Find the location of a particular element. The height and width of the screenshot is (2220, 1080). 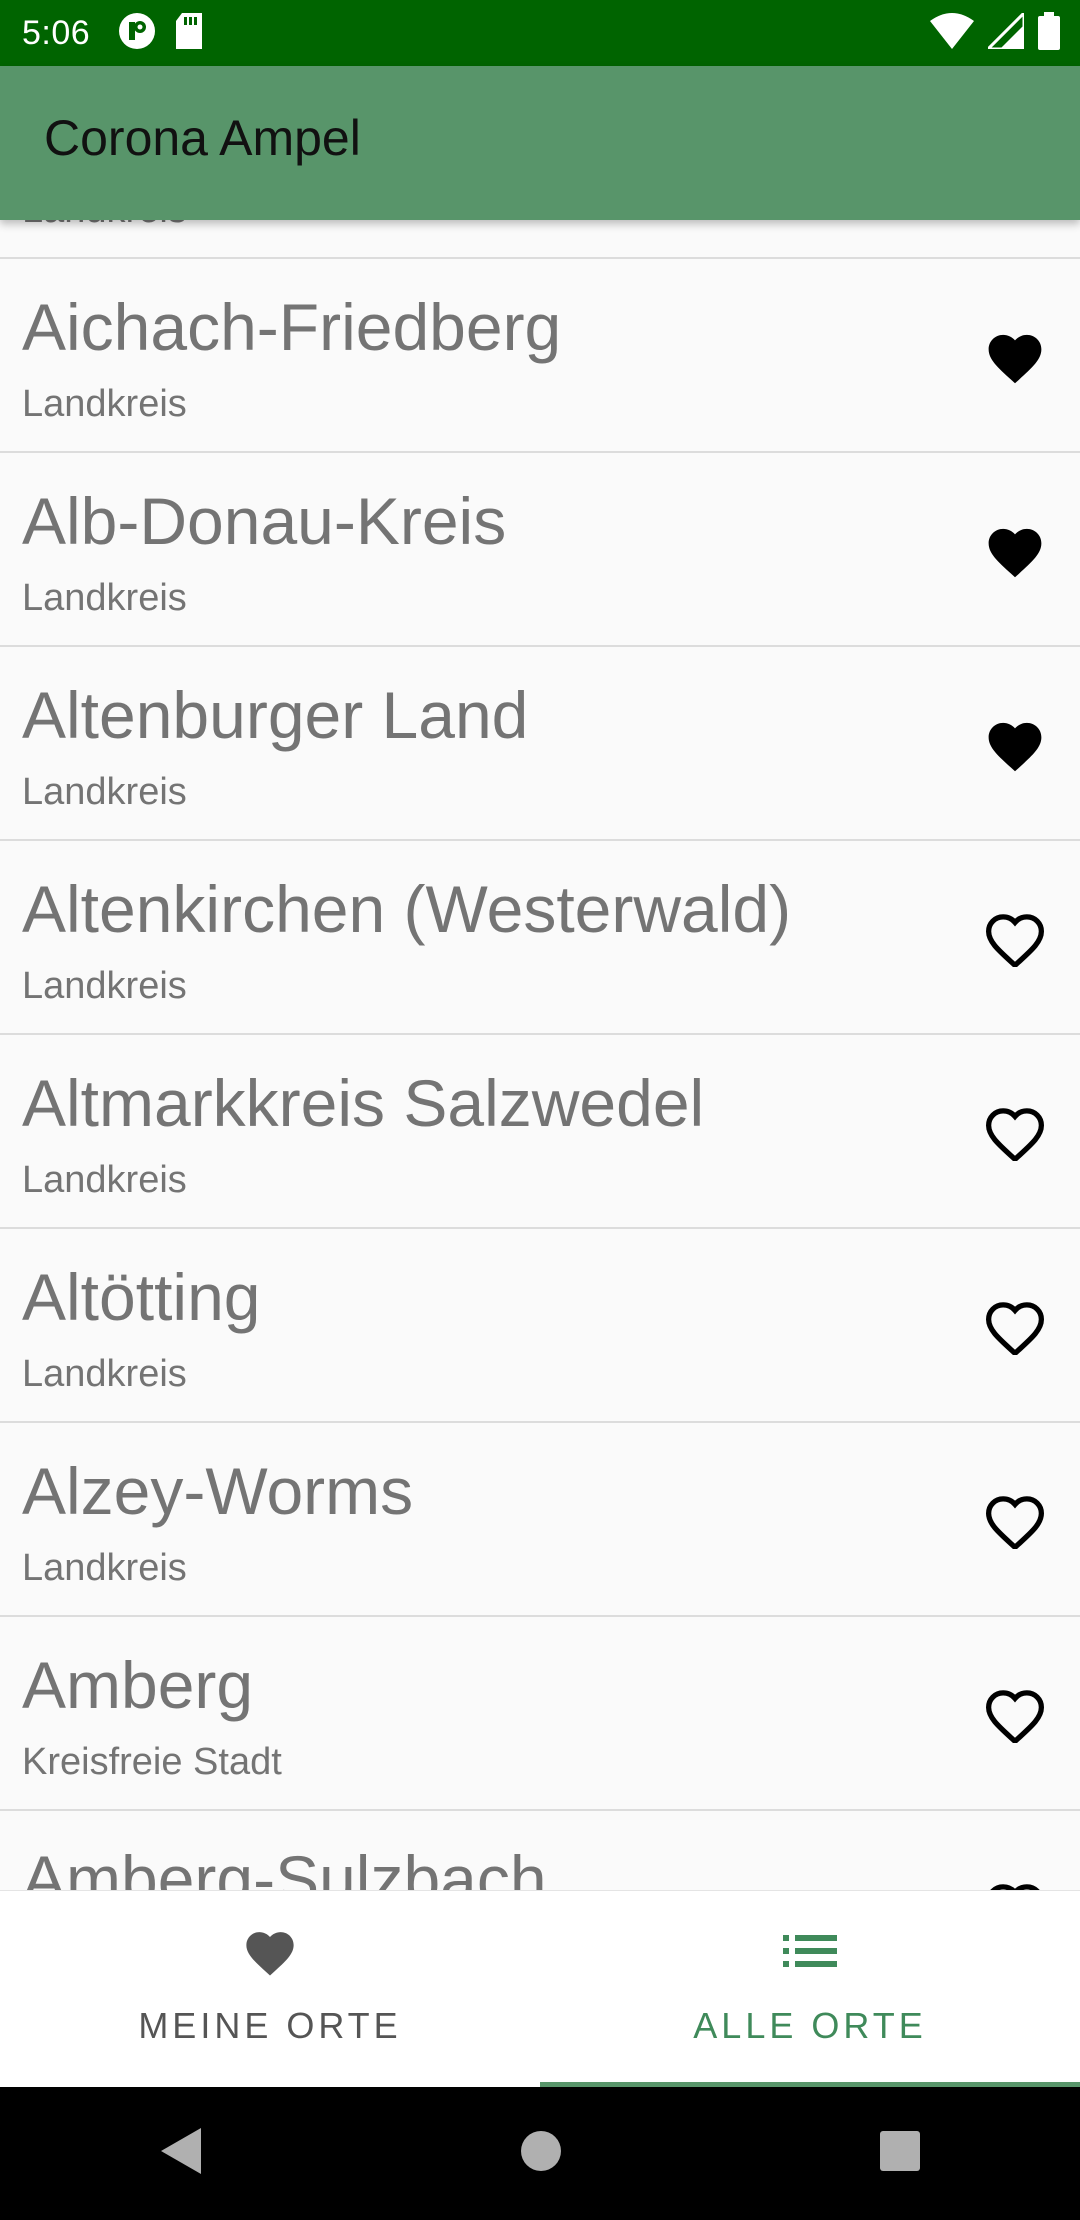

tab-label: MEINE ORTE is located at coordinates (270, 2025).